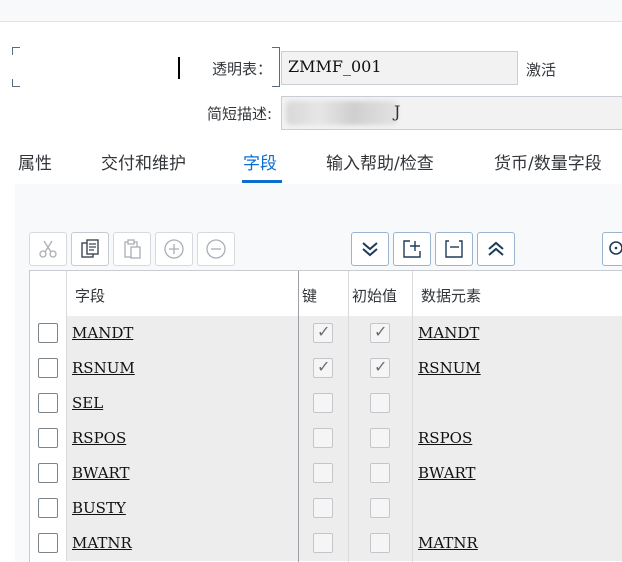 This screenshot has width=622, height=562. Describe the element at coordinates (375, 296) in the screenshot. I see `column-header-initial: 初始值` at that location.